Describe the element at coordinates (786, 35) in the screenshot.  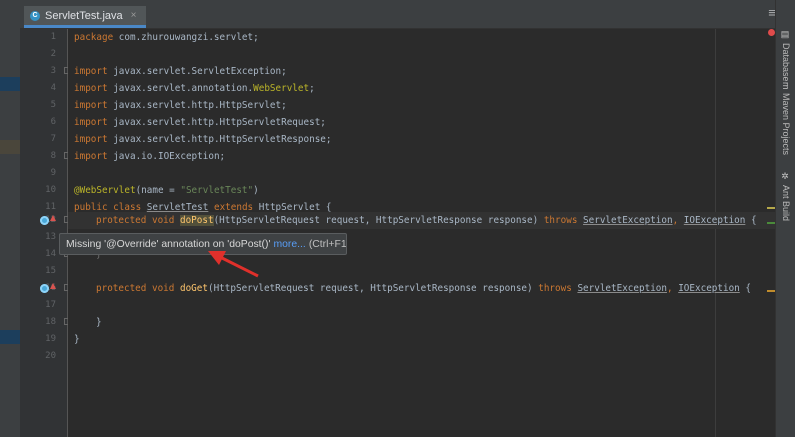
I see `database-icon: ▤` at that location.